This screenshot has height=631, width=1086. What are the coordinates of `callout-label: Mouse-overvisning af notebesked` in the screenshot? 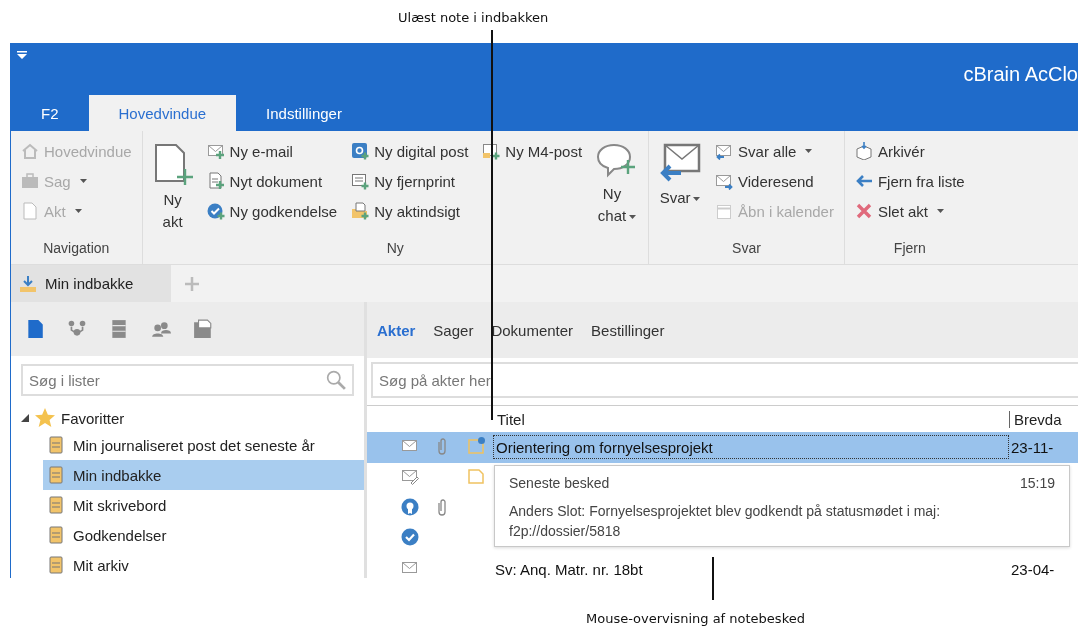 It's located at (695, 618).